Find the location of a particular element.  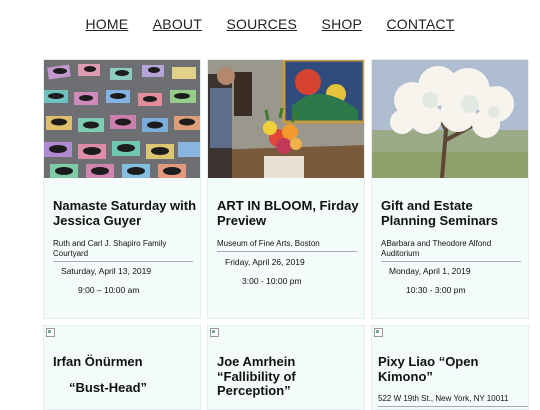

nav-about: ABOUT is located at coordinates (177, 24).